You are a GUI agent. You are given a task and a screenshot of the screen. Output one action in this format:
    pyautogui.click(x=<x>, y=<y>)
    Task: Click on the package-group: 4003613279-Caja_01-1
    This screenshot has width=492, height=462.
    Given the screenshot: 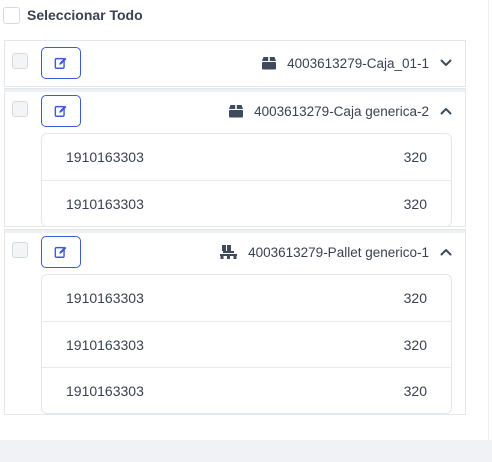 What is the action you would take?
    pyautogui.click(x=235, y=63)
    